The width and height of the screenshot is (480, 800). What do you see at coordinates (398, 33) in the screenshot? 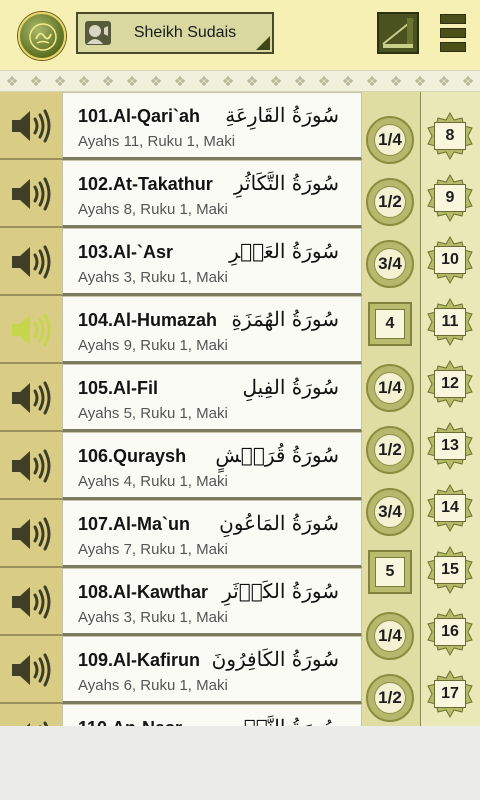
I see `bookmark-book-icon` at bounding box center [398, 33].